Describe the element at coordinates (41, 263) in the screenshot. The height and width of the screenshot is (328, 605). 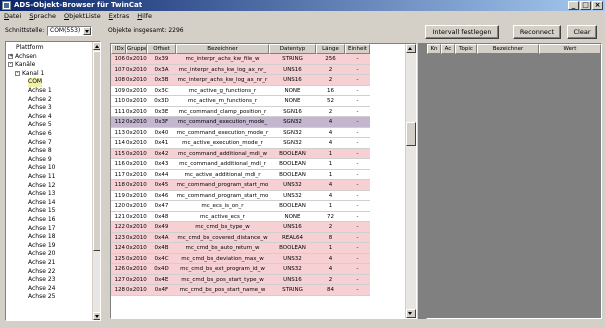
I see `tree-item: Achse 21` at that location.